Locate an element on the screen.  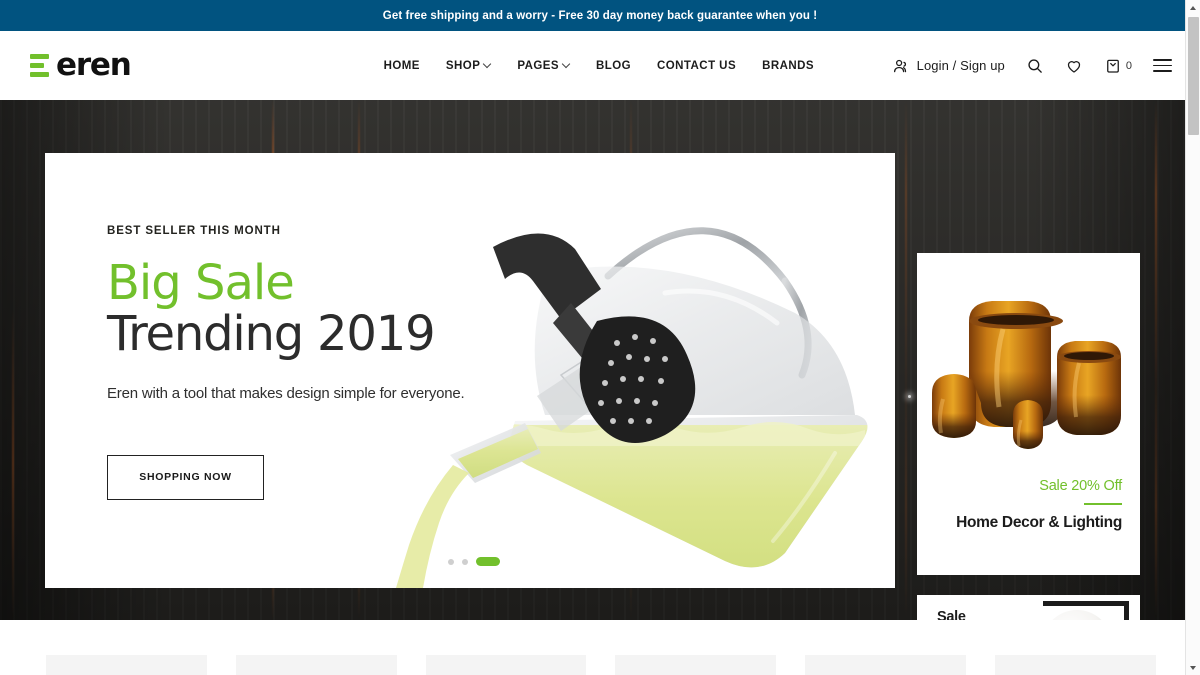
nav-item-home: HOME is located at coordinates (402, 66).